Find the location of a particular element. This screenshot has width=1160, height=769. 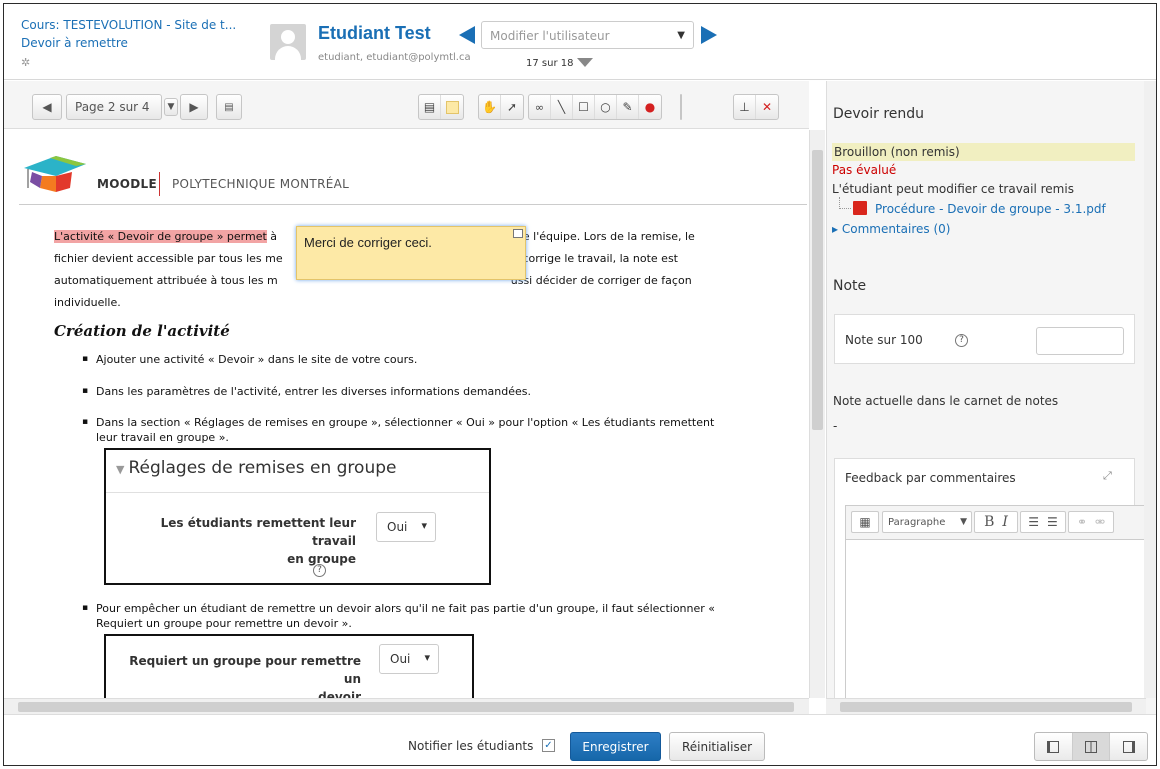

oval-icon: ○ is located at coordinates (606, 107).